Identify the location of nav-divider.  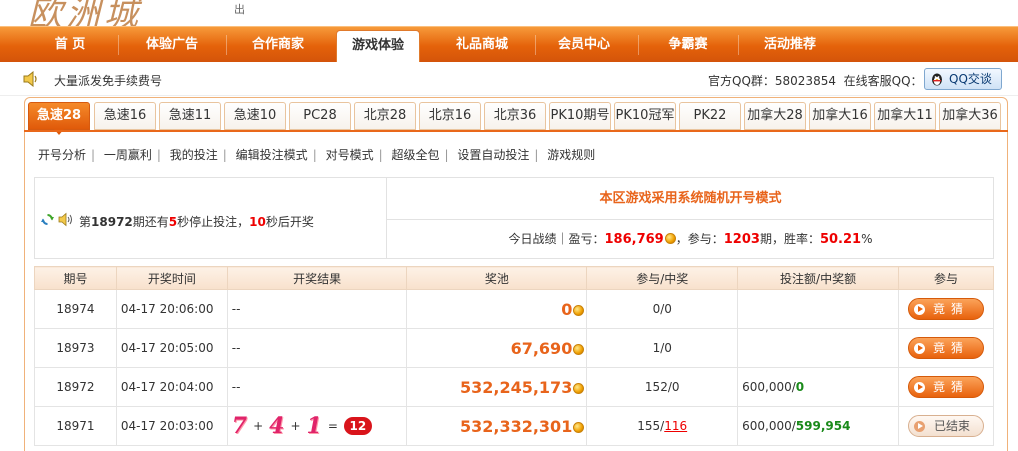
(226, 45).